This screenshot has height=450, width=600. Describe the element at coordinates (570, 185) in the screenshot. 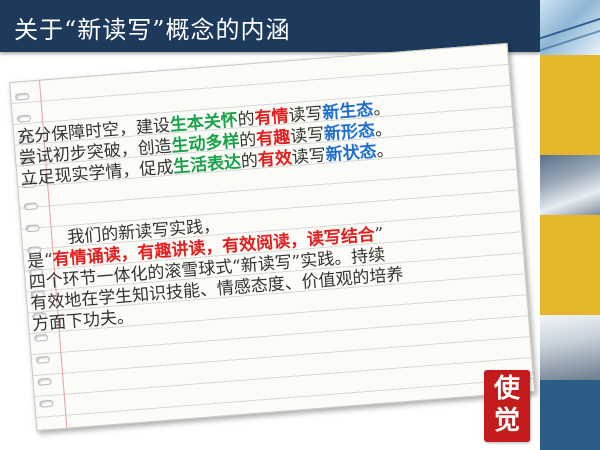

I see `laptop-photo-tile` at that location.